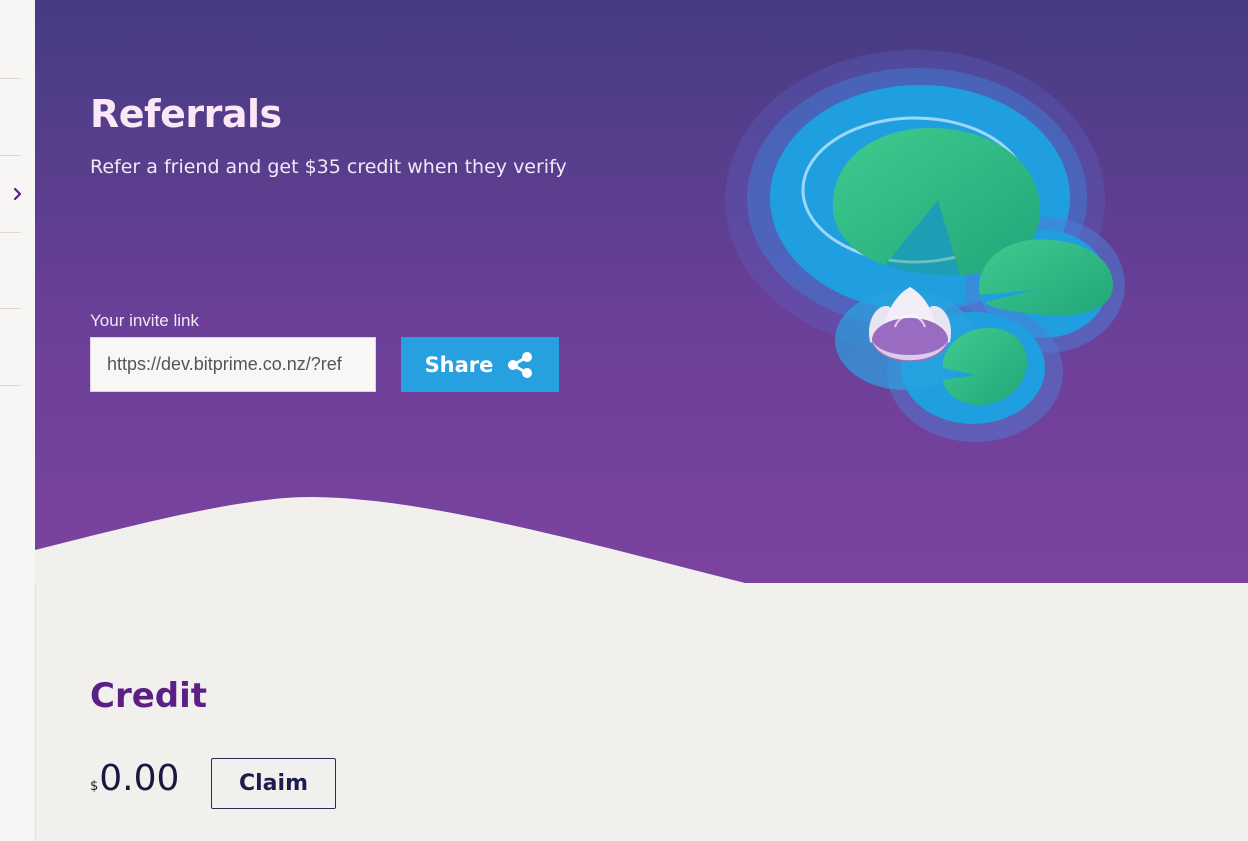  I want to click on credit-balance: $ 0.00, so click(134, 778).